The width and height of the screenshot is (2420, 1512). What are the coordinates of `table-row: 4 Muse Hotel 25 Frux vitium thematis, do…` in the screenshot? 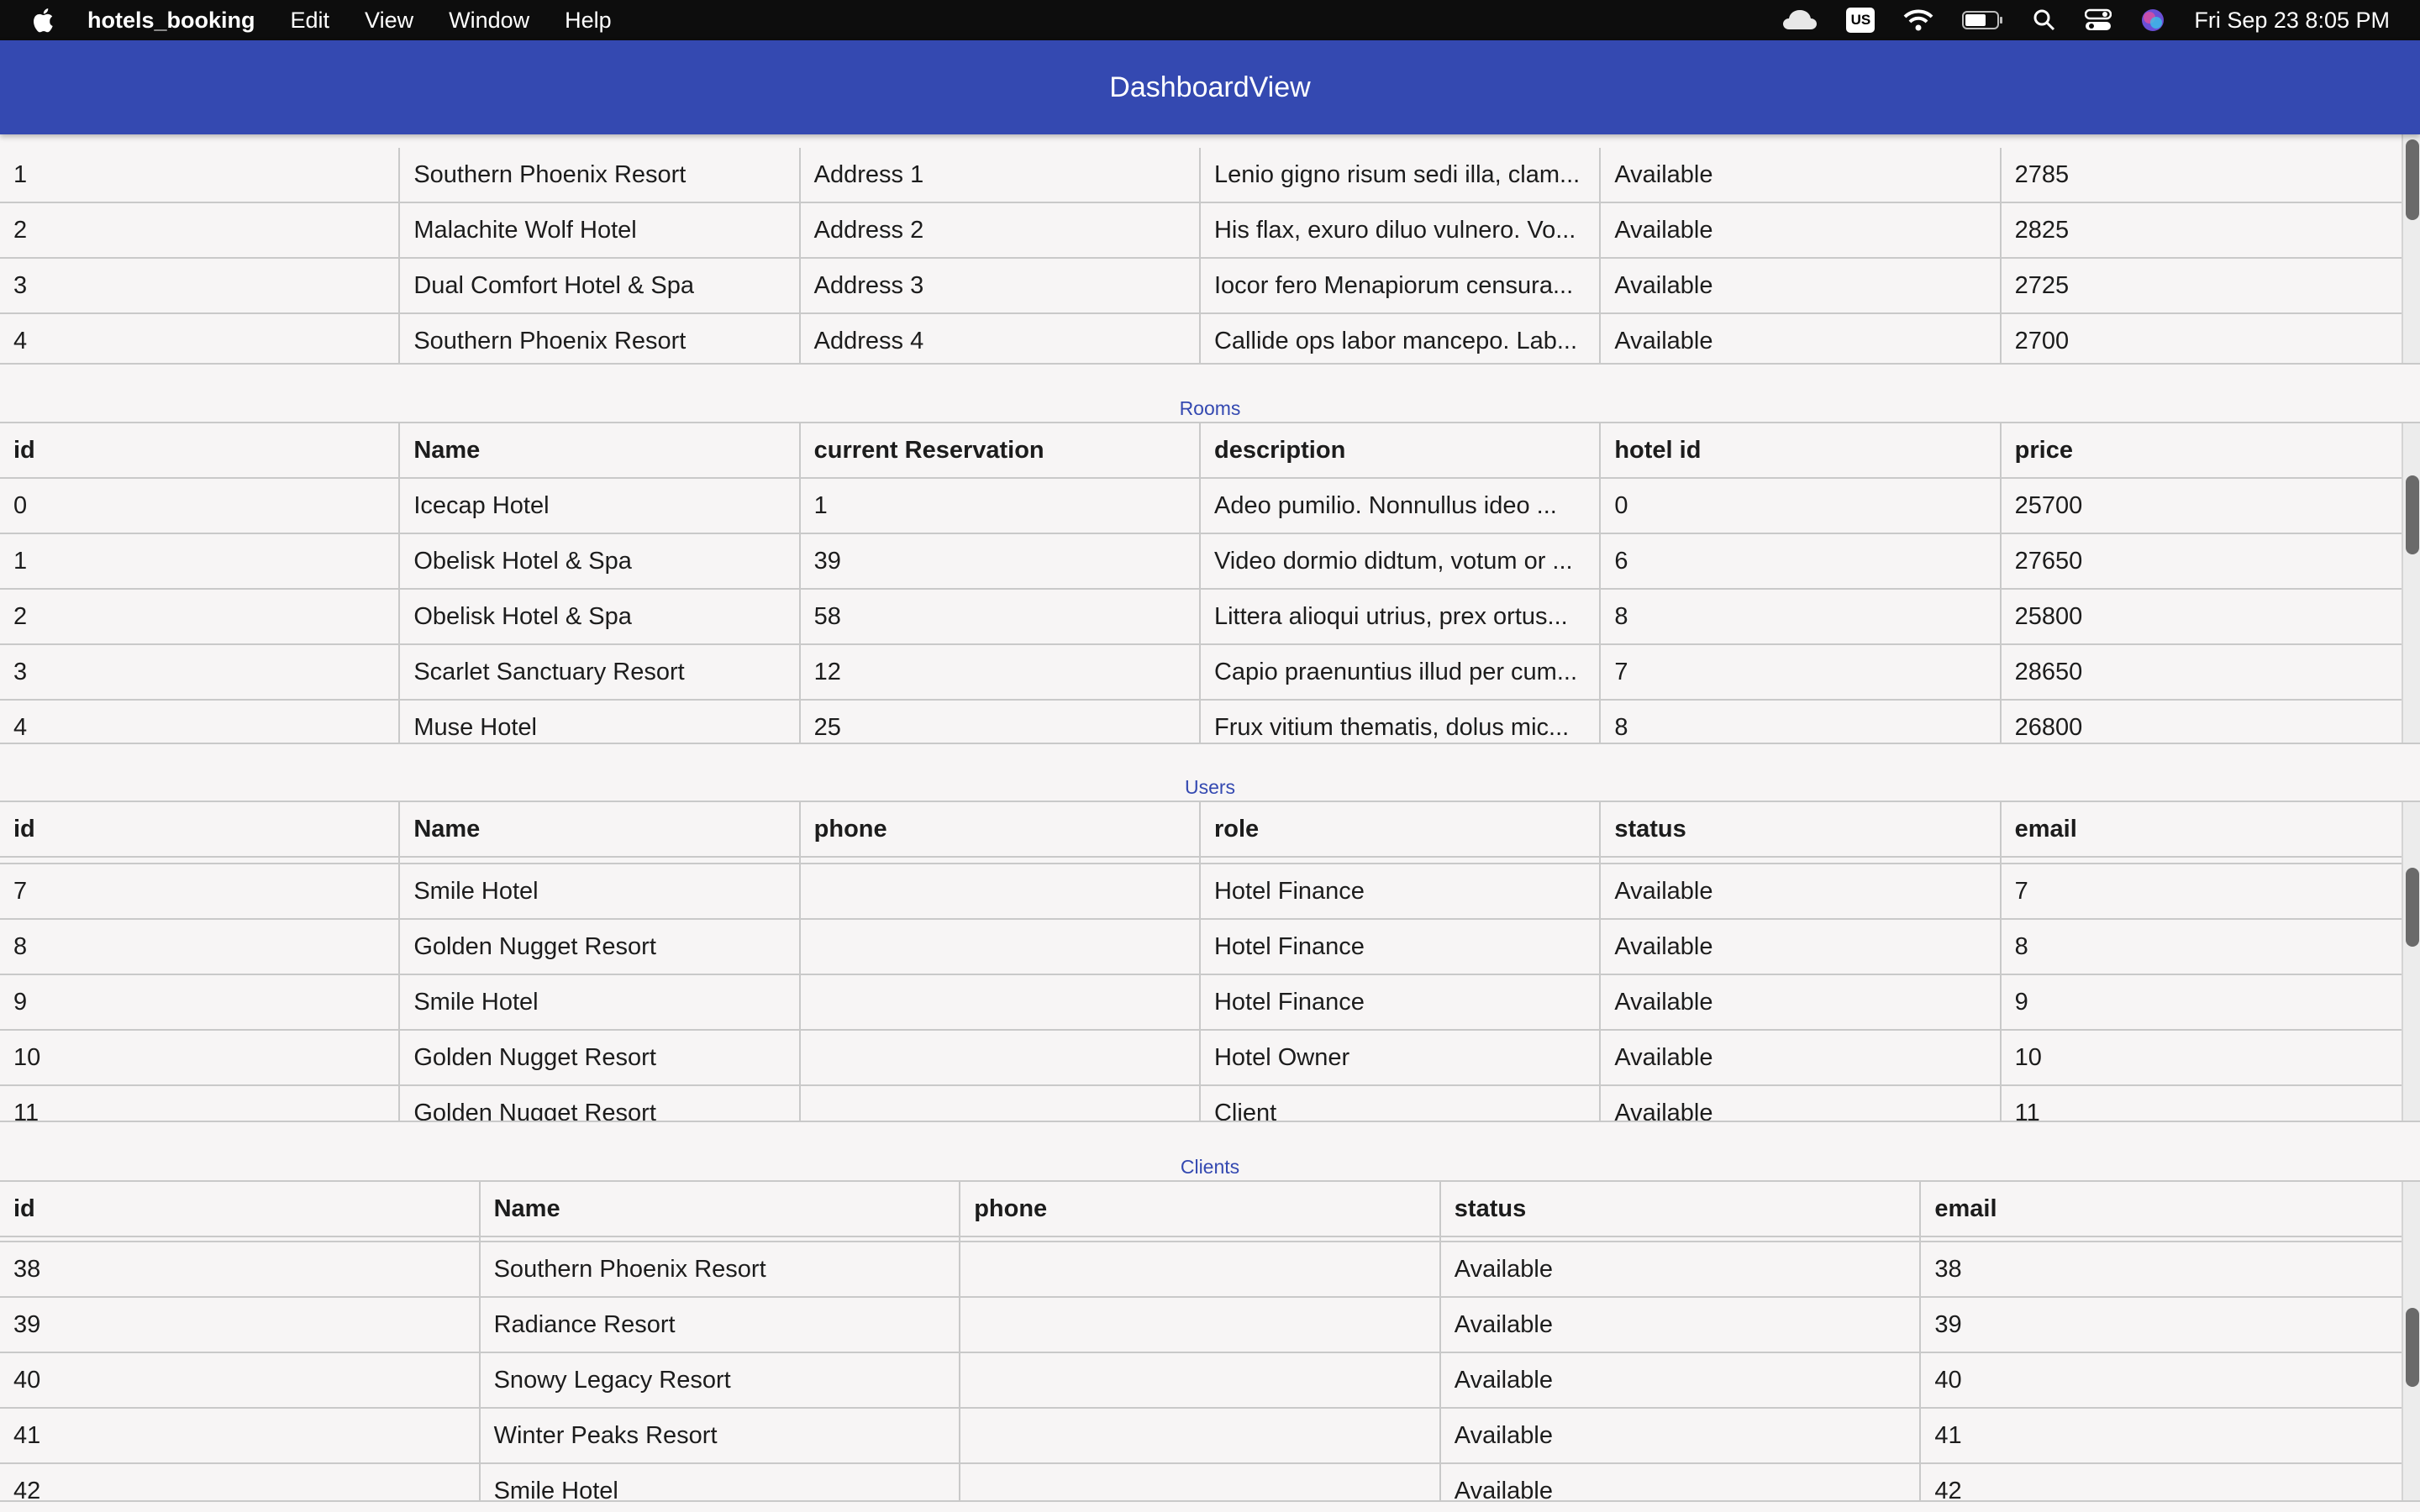 It's located at (1201, 722).